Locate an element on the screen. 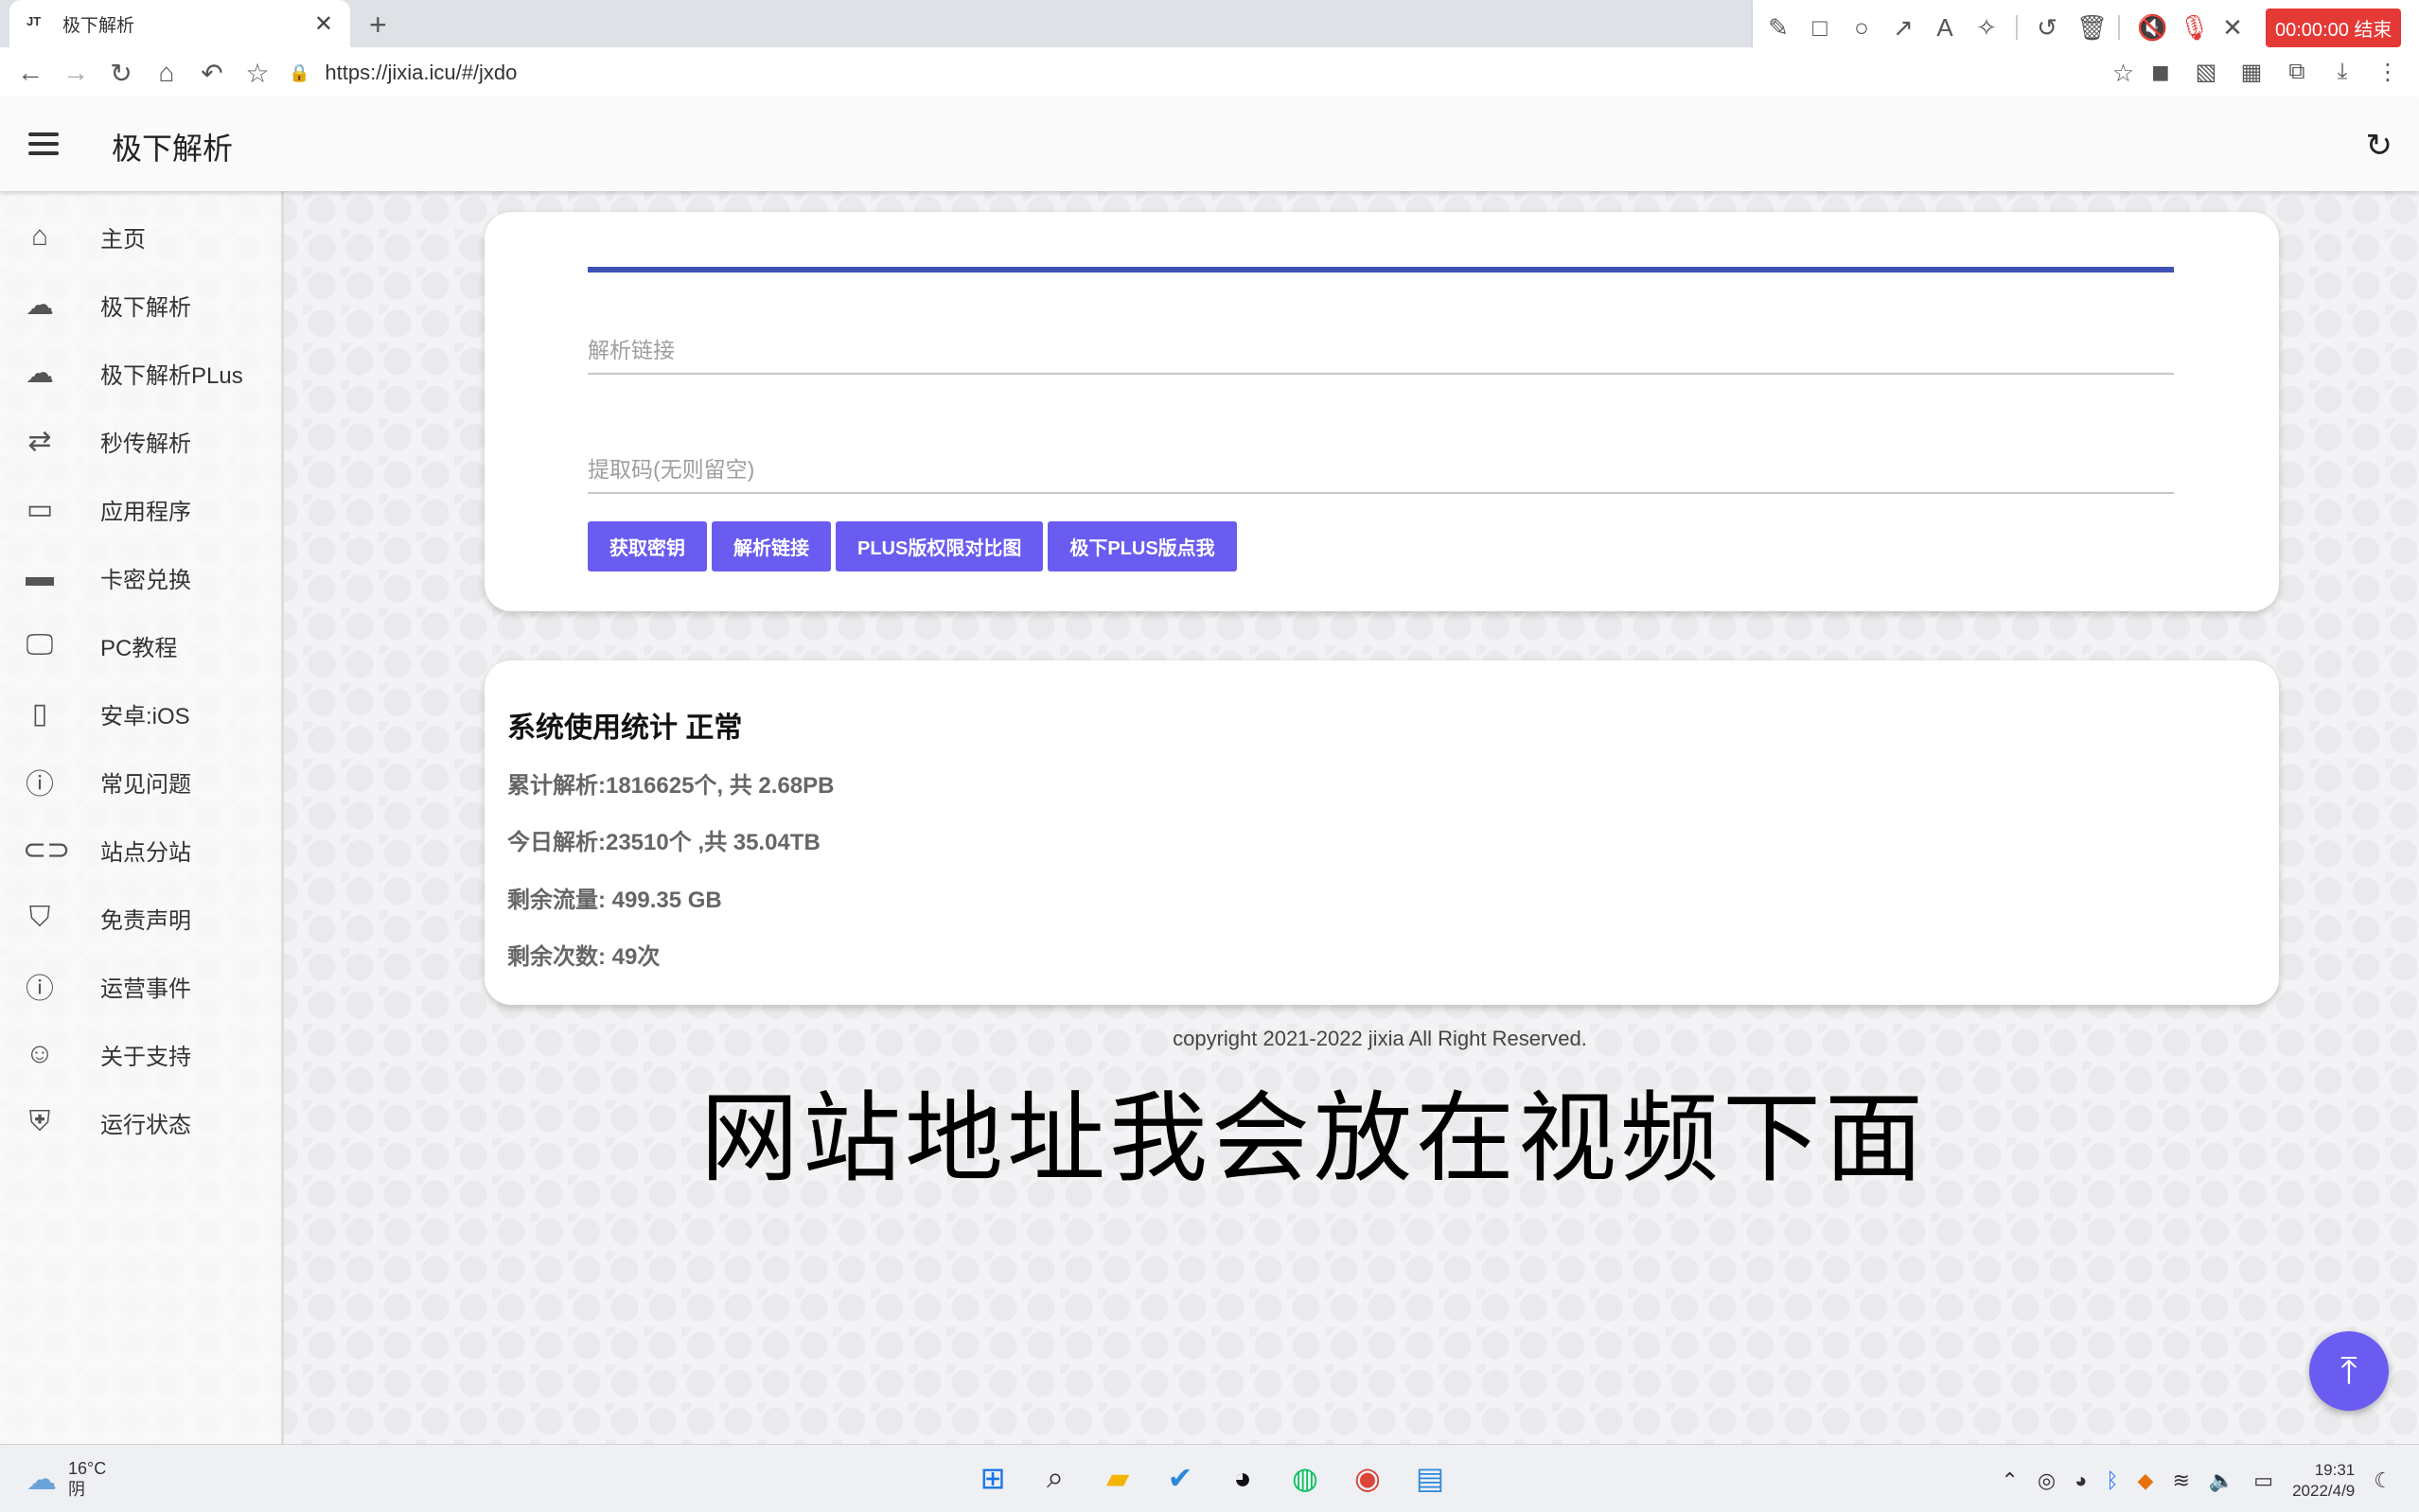 The width and height of the screenshot is (2419, 1512). bookmark-page-icon: ☆ is located at coordinates (2123, 73).